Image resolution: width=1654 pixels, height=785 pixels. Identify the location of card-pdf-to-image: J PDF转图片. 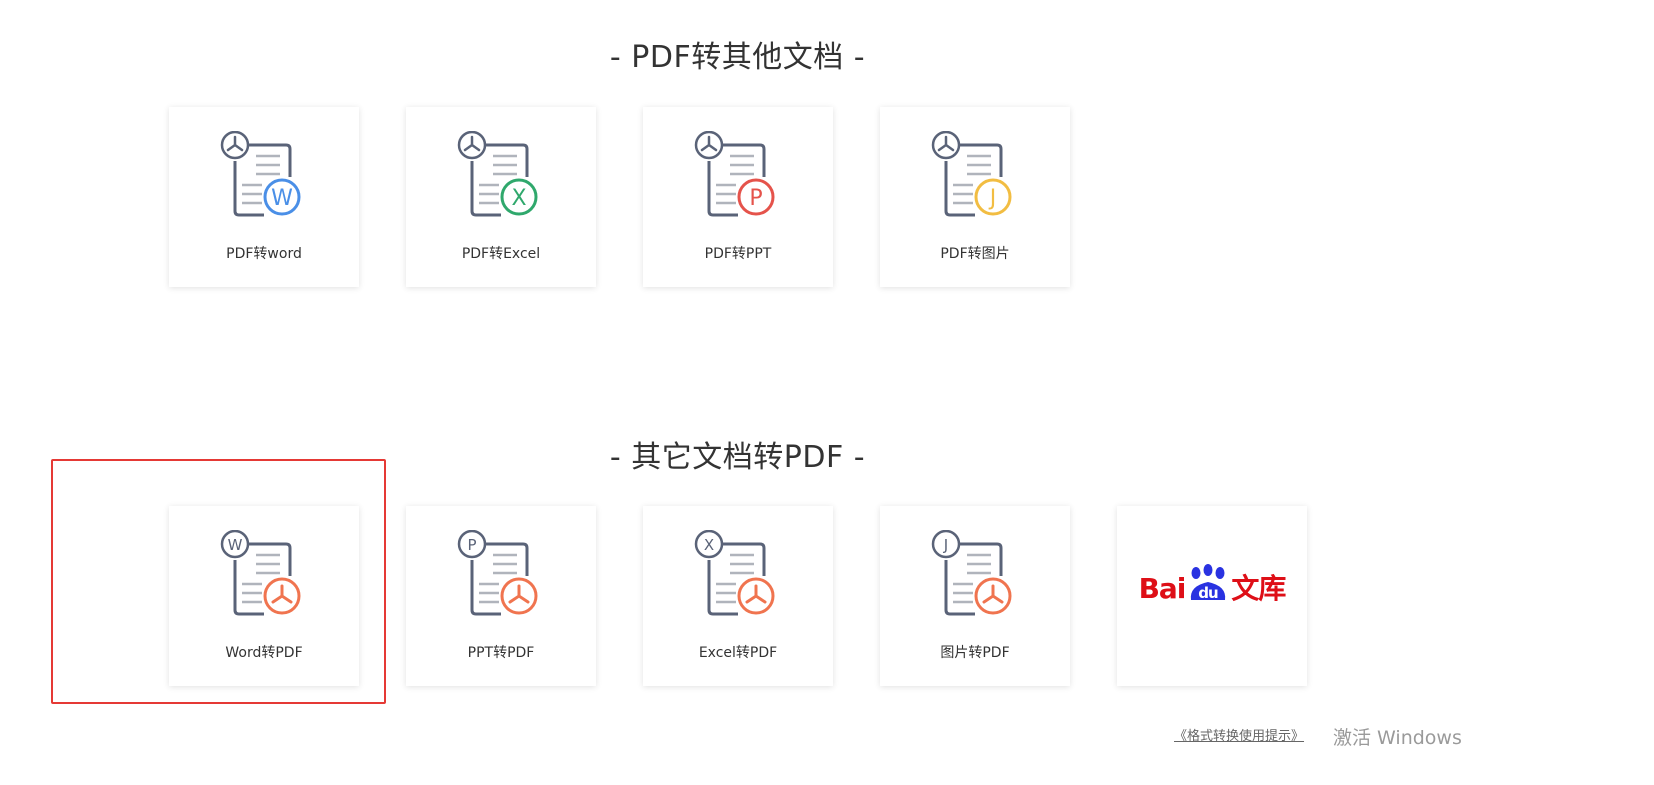
(975, 197).